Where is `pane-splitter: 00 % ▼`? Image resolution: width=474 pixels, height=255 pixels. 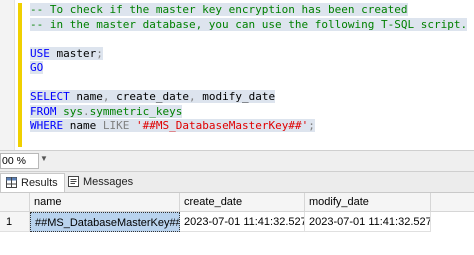 pane-splitter: 00 % ▼ is located at coordinates (237, 161).